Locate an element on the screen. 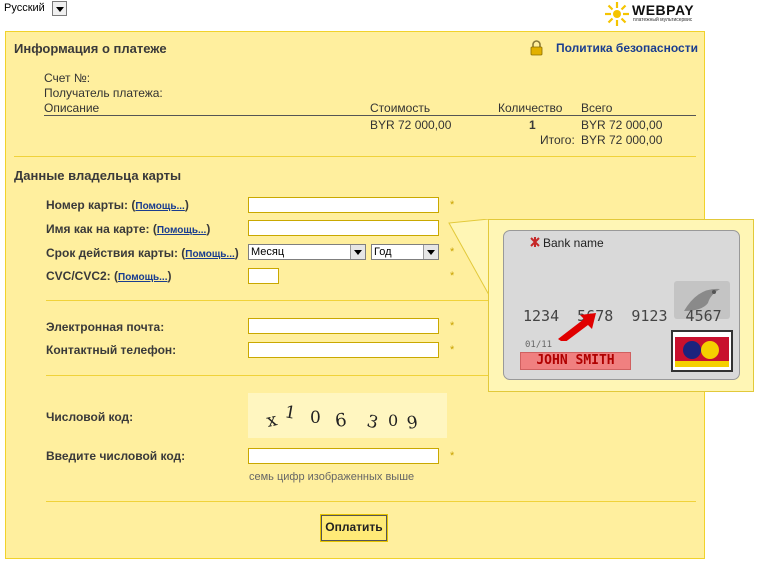 Image resolution: width=766 pixels, height=570 pixels. phone-input is located at coordinates (343, 350).